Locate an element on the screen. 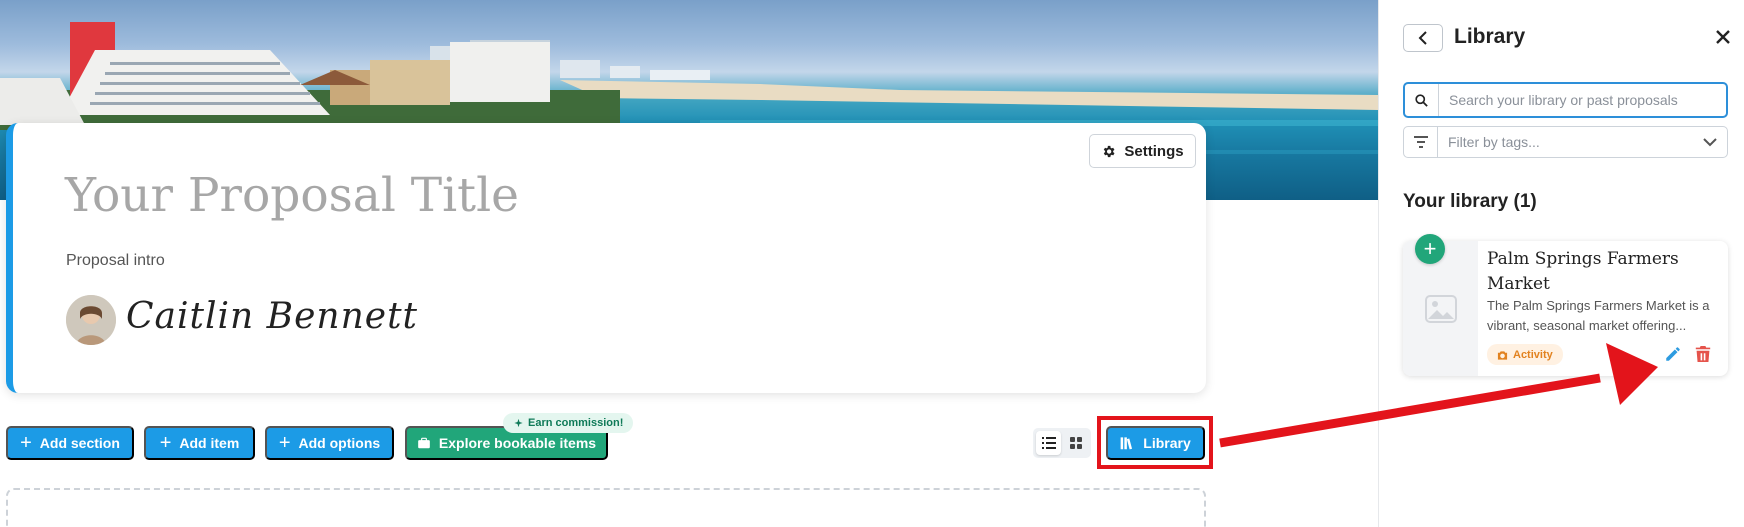 The height and width of the screenshot is (527, 1744). grid-icon is located at coordinates (1075, 443).